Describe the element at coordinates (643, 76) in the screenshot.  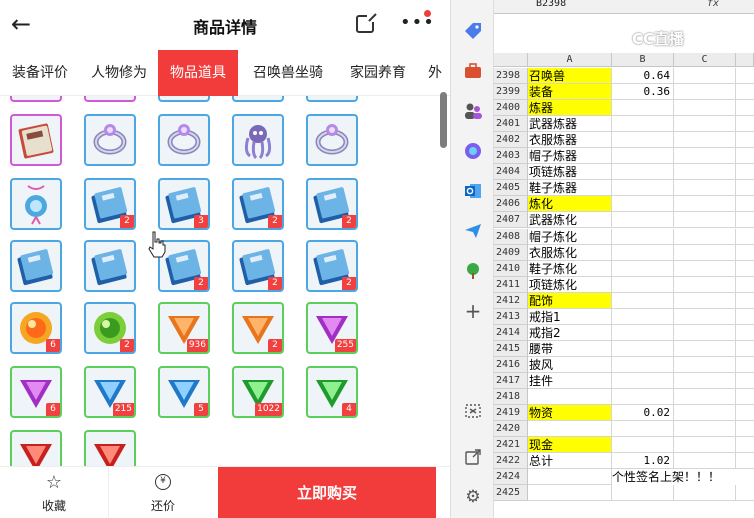
I see `cell-b: 0.64` at that location.